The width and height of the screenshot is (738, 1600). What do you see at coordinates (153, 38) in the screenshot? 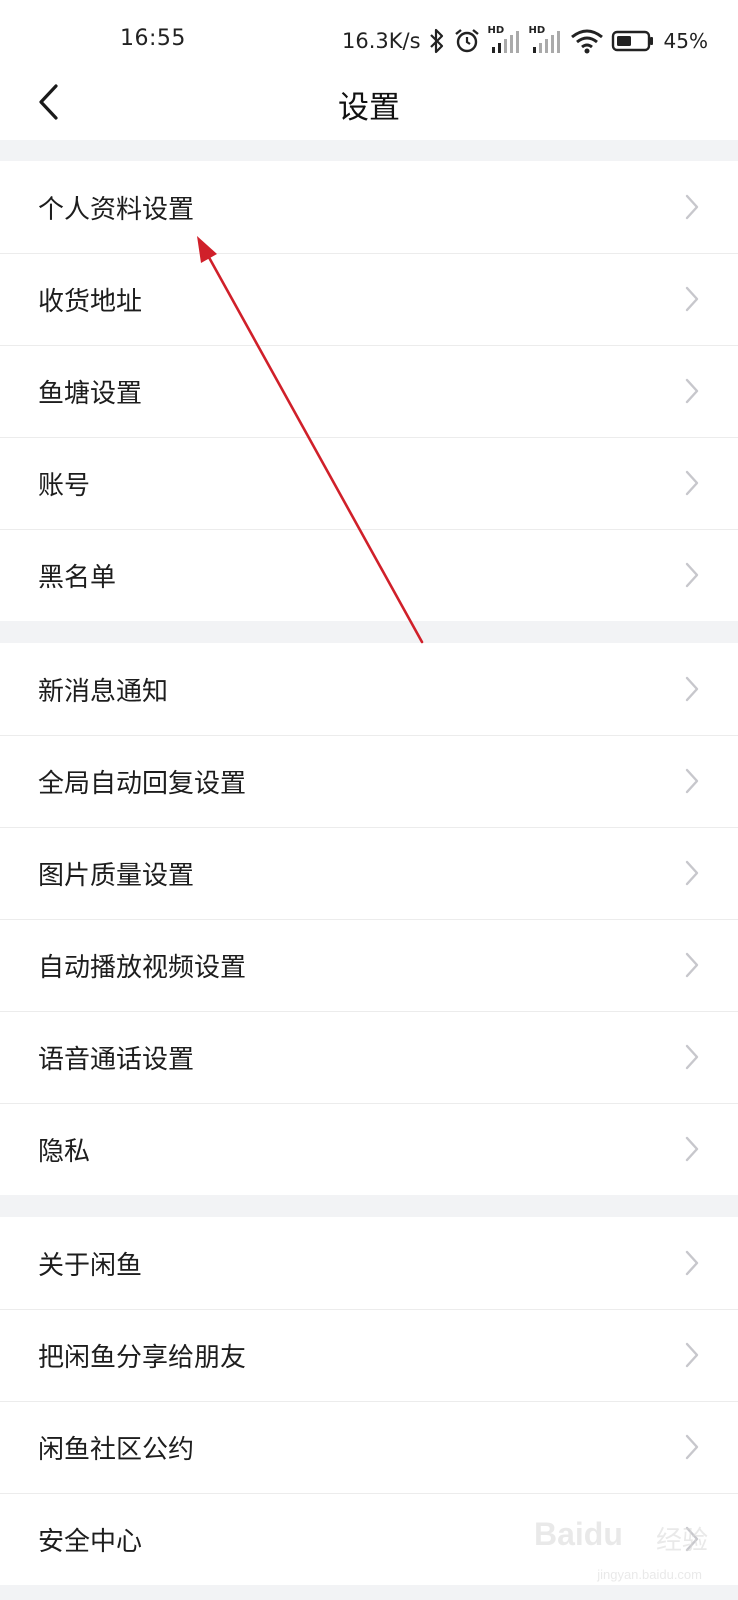
I see `status-time: 16:55` at bounding box center [153, 38].